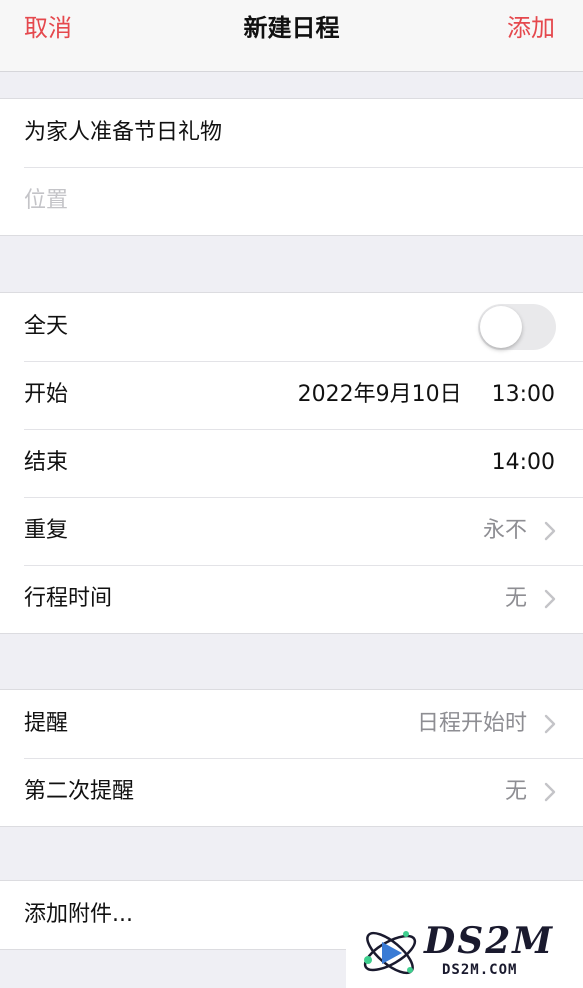 This screenshot has height=988, width=583. I want to click on all-day-row: 全天, so click(291, 327).